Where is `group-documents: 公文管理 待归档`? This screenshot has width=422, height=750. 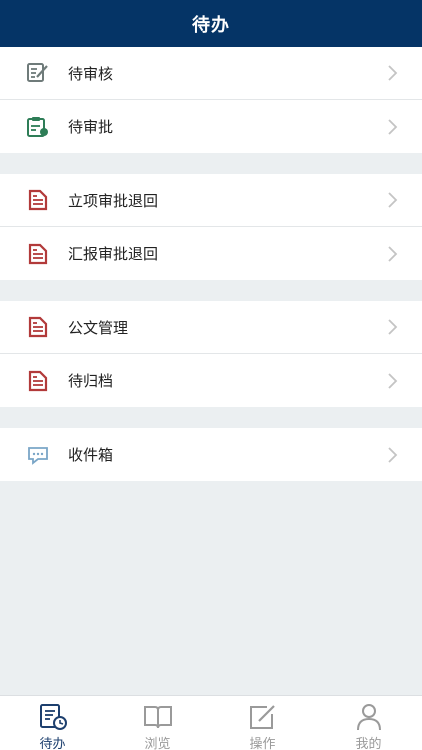
group-documents: 公文管理 待归档 is located at coordinates (211, 354).